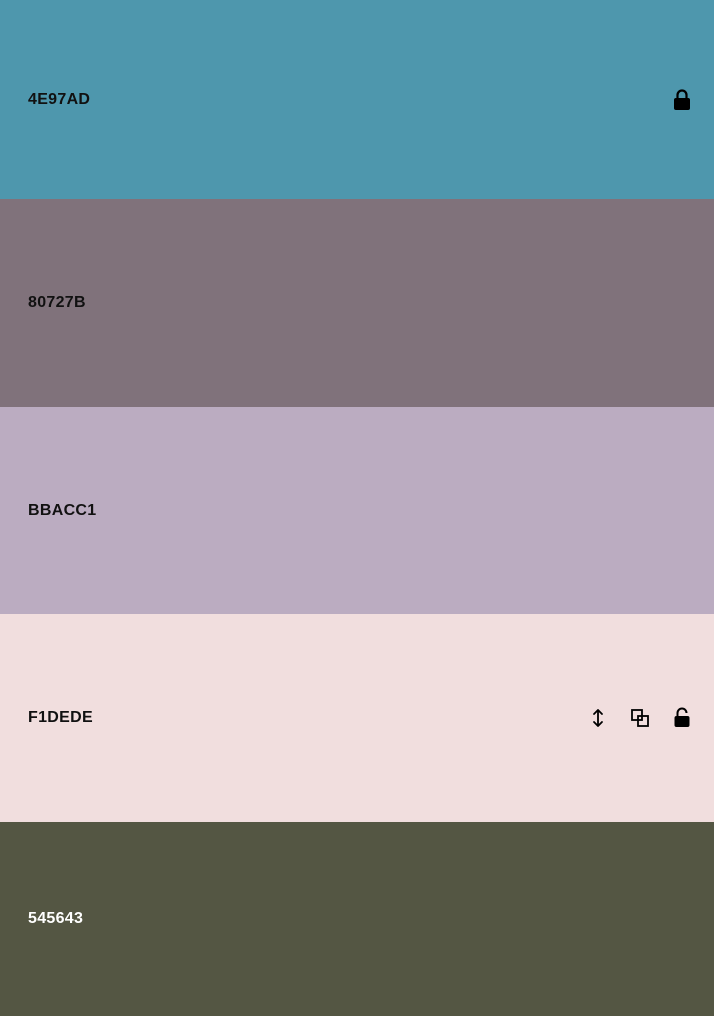  I want to click on drag-vertical-icon, so click(598, 718).